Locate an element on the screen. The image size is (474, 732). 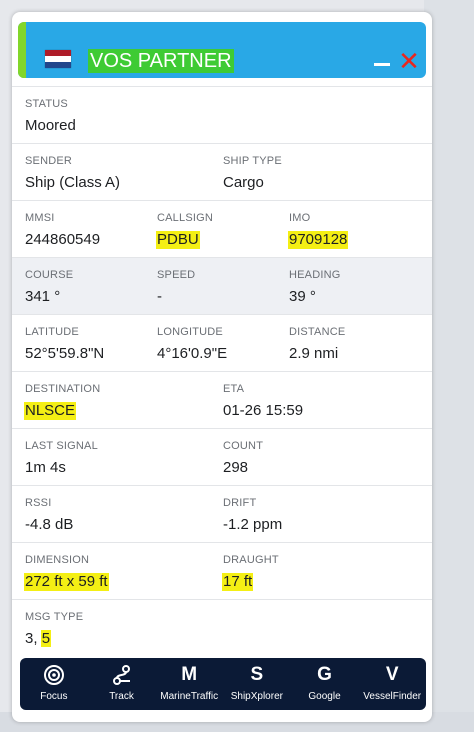
marinetraffic-button: M MarineTraffic is located at coordinates (189, 684).